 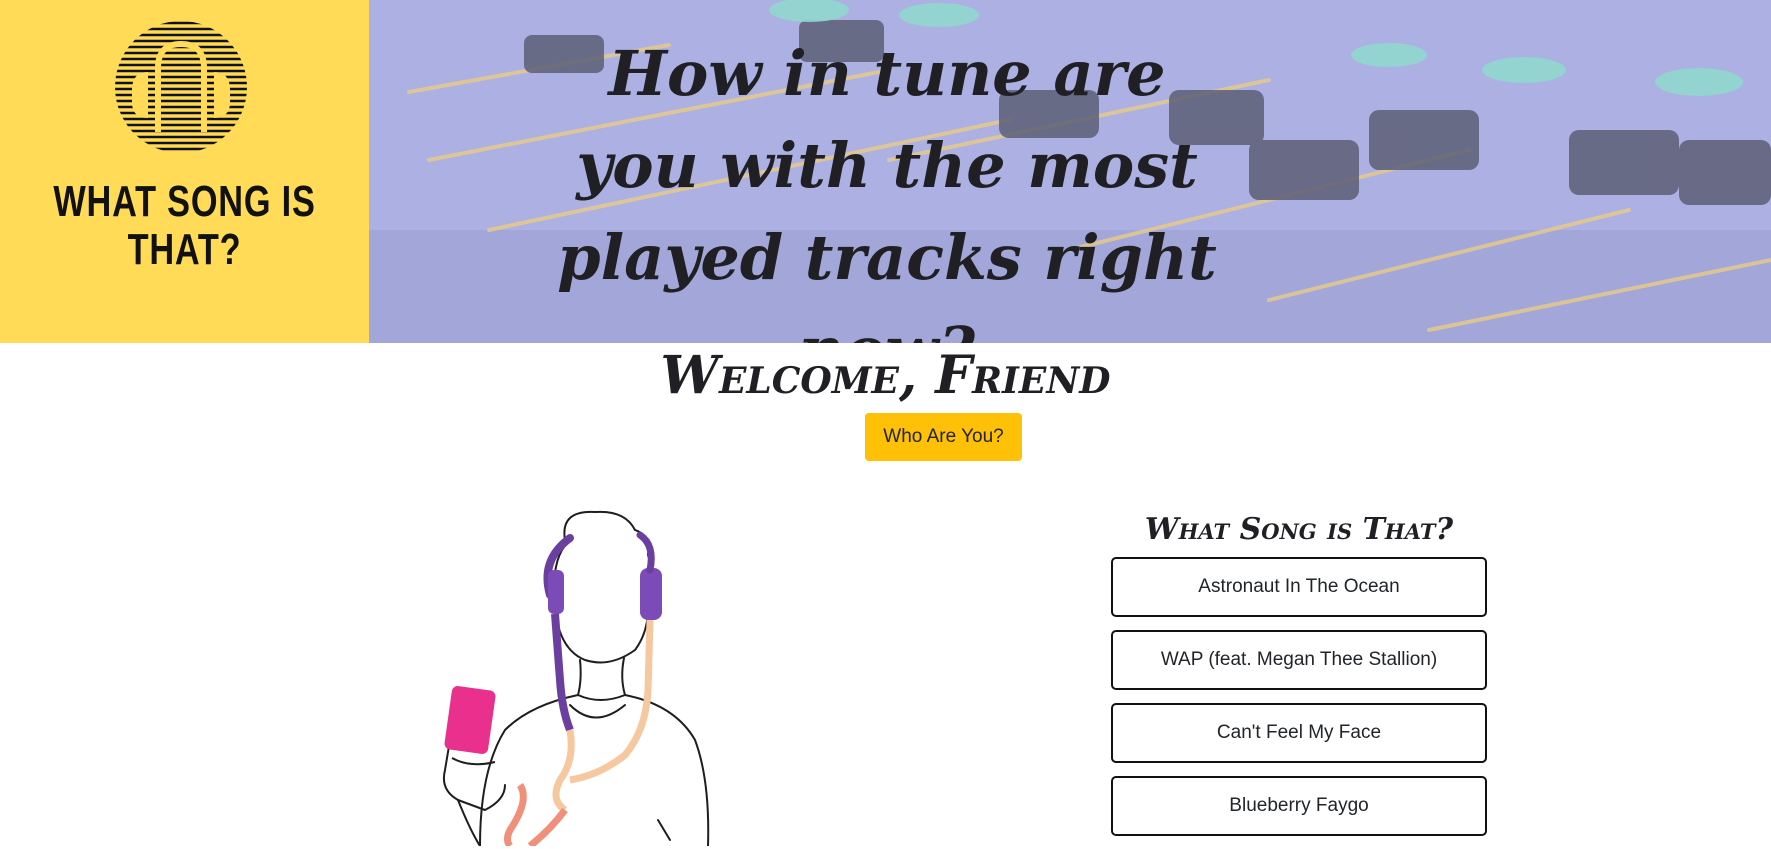 What do you see at coordinates (1299, 660) in the screenshot?
I see `song-option-button: WAP (feat. Megan Thee Stallion)` at bounding box center [1299, 660].